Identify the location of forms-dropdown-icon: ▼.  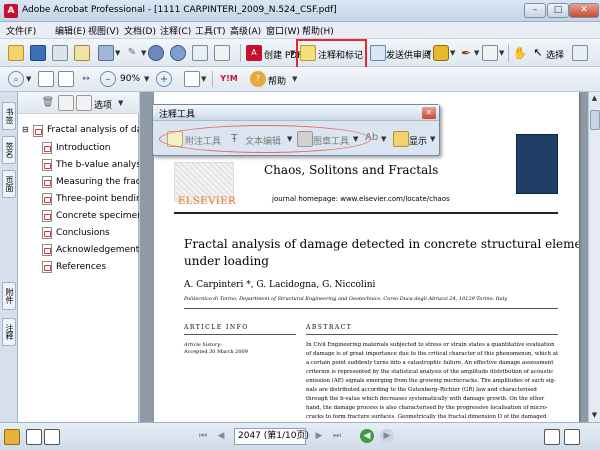
(501, 53).